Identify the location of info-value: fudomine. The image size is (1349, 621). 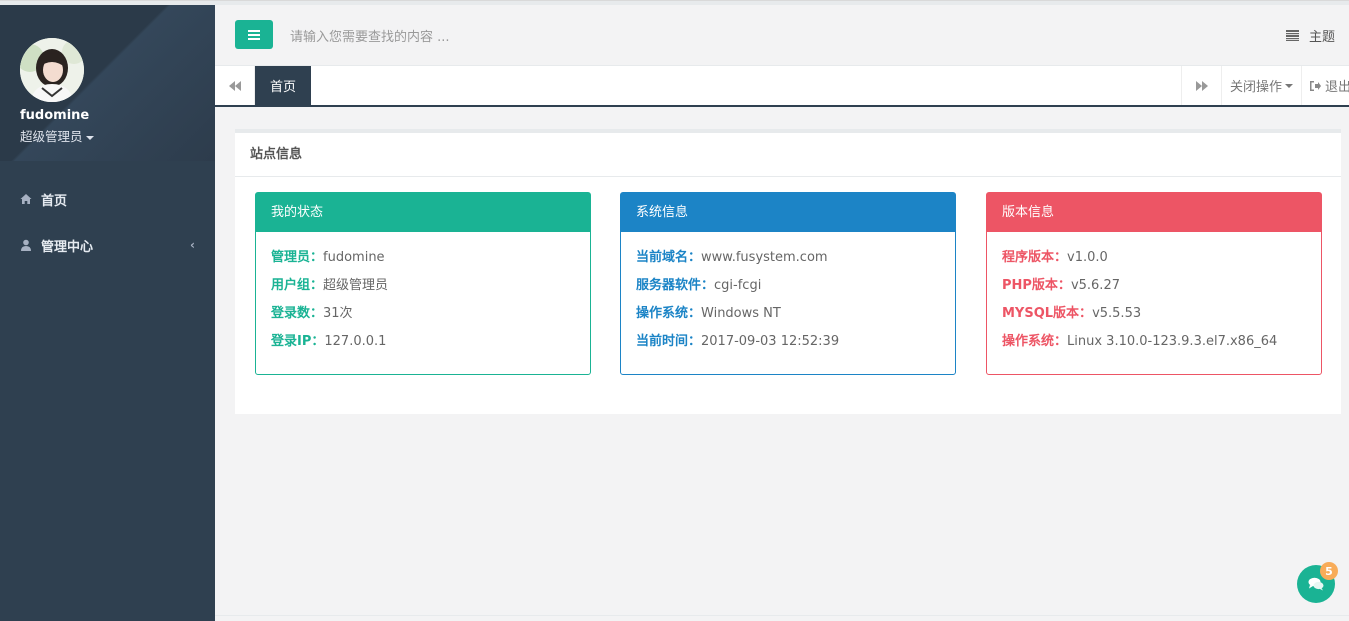
(354, 257).